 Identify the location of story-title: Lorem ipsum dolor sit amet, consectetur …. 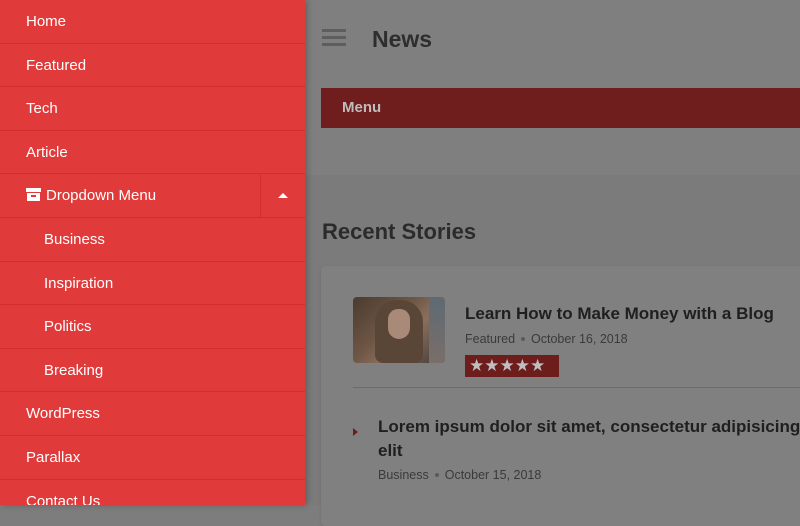
(589, 439).